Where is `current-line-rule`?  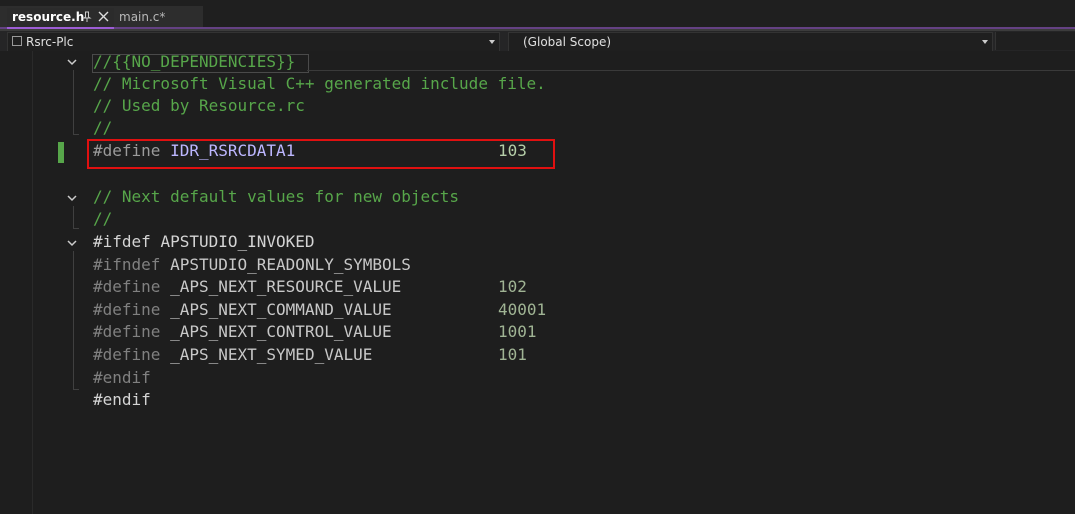
current-line-rule is located at coordinates (691, 70).